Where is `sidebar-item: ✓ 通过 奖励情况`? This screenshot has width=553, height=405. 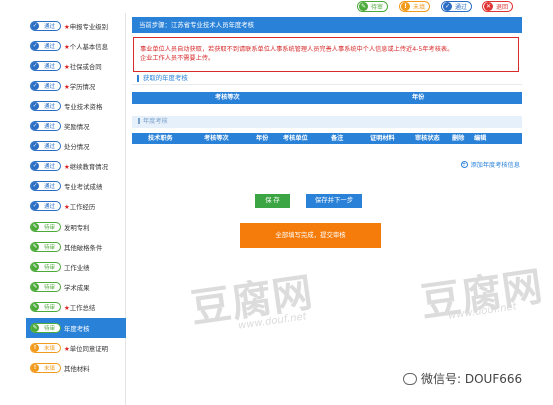
sidebar-item: ✓ 通过 奖励情况 is located at coordinates (76, 126).